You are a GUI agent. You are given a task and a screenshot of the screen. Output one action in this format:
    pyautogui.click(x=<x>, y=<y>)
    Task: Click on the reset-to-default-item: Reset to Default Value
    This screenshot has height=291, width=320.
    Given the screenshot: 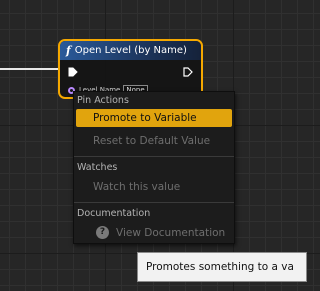 What is the action you would take?
    pyautogui.click(x=154, y=141)
    